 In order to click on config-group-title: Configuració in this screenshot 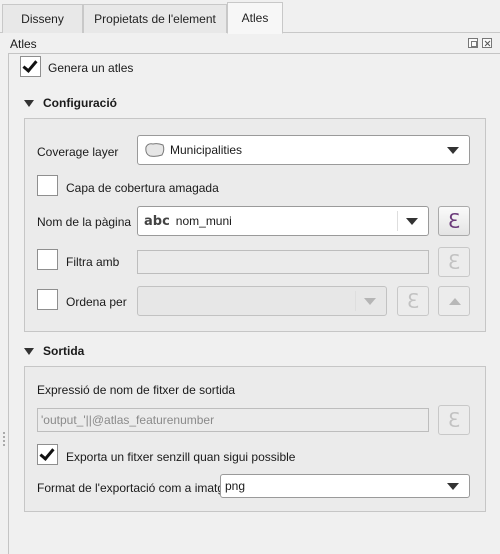, I will do `click(80, 103)`.